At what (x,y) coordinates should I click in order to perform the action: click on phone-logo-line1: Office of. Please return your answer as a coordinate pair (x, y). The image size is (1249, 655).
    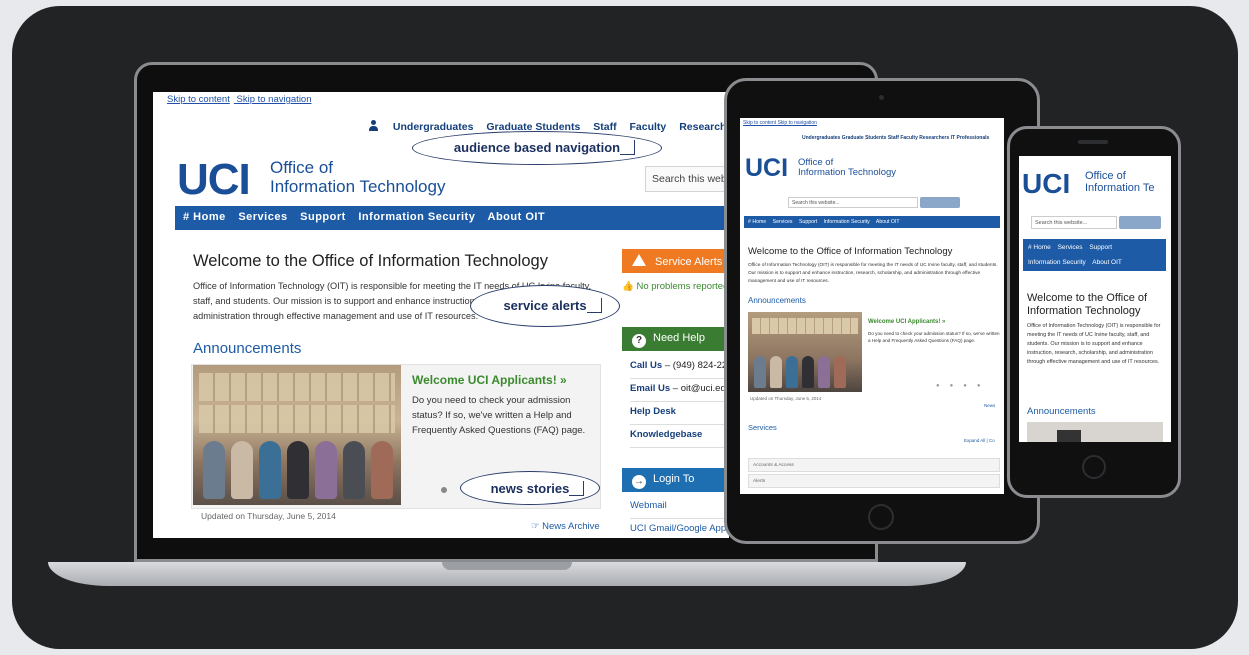
    Looking at the image, I should click on (1105, 176).